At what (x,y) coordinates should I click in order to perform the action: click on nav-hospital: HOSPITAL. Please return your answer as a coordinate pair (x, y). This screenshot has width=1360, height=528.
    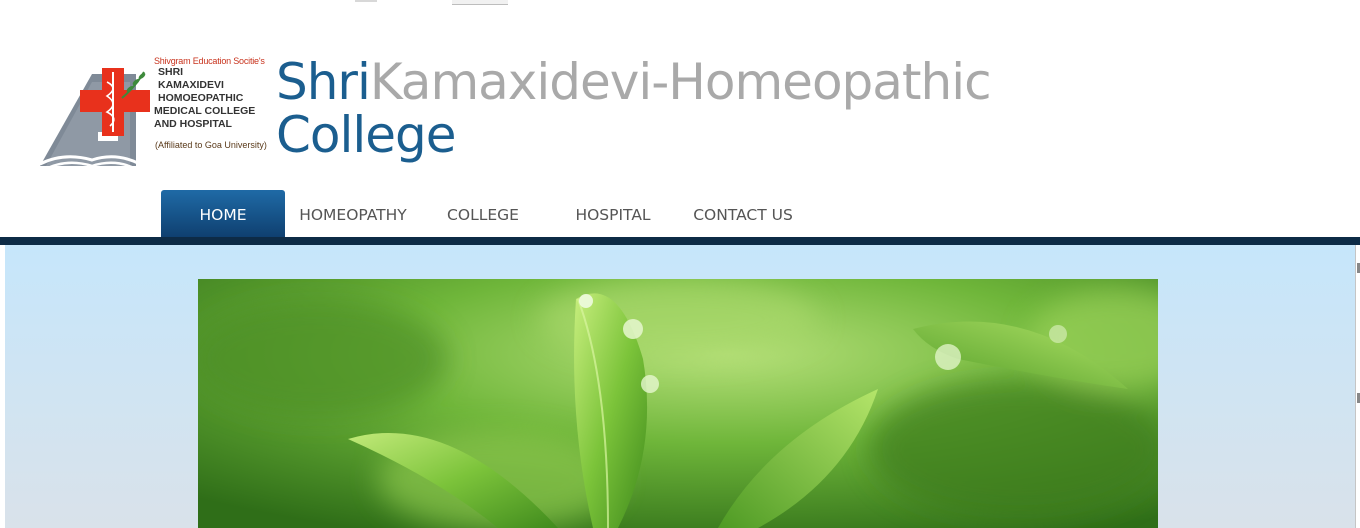
    Looking at the image, I should click on (613, 213).